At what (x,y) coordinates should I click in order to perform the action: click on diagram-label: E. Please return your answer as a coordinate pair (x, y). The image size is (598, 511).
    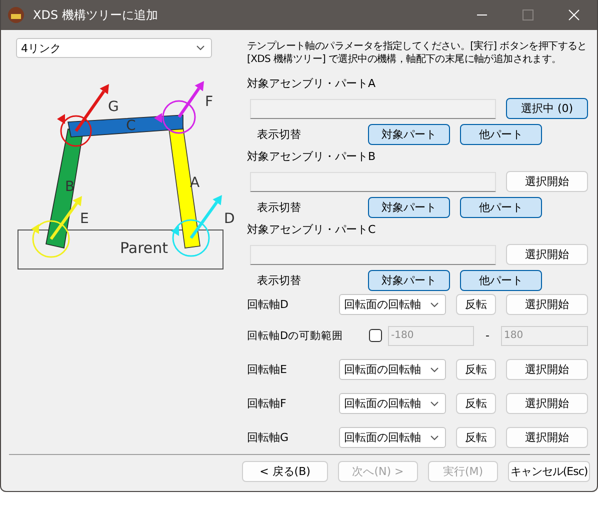
    Looking at the image, I should click on (84, 219).